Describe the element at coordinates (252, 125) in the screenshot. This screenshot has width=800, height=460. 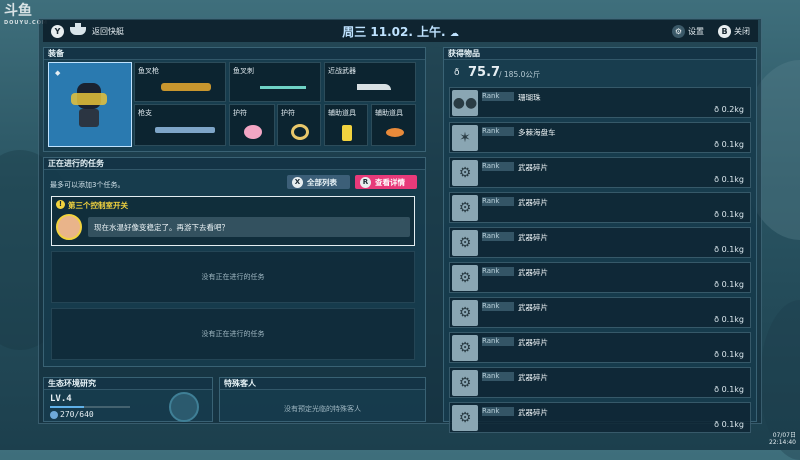
I see `charm-slot-1: 护符` at that location.